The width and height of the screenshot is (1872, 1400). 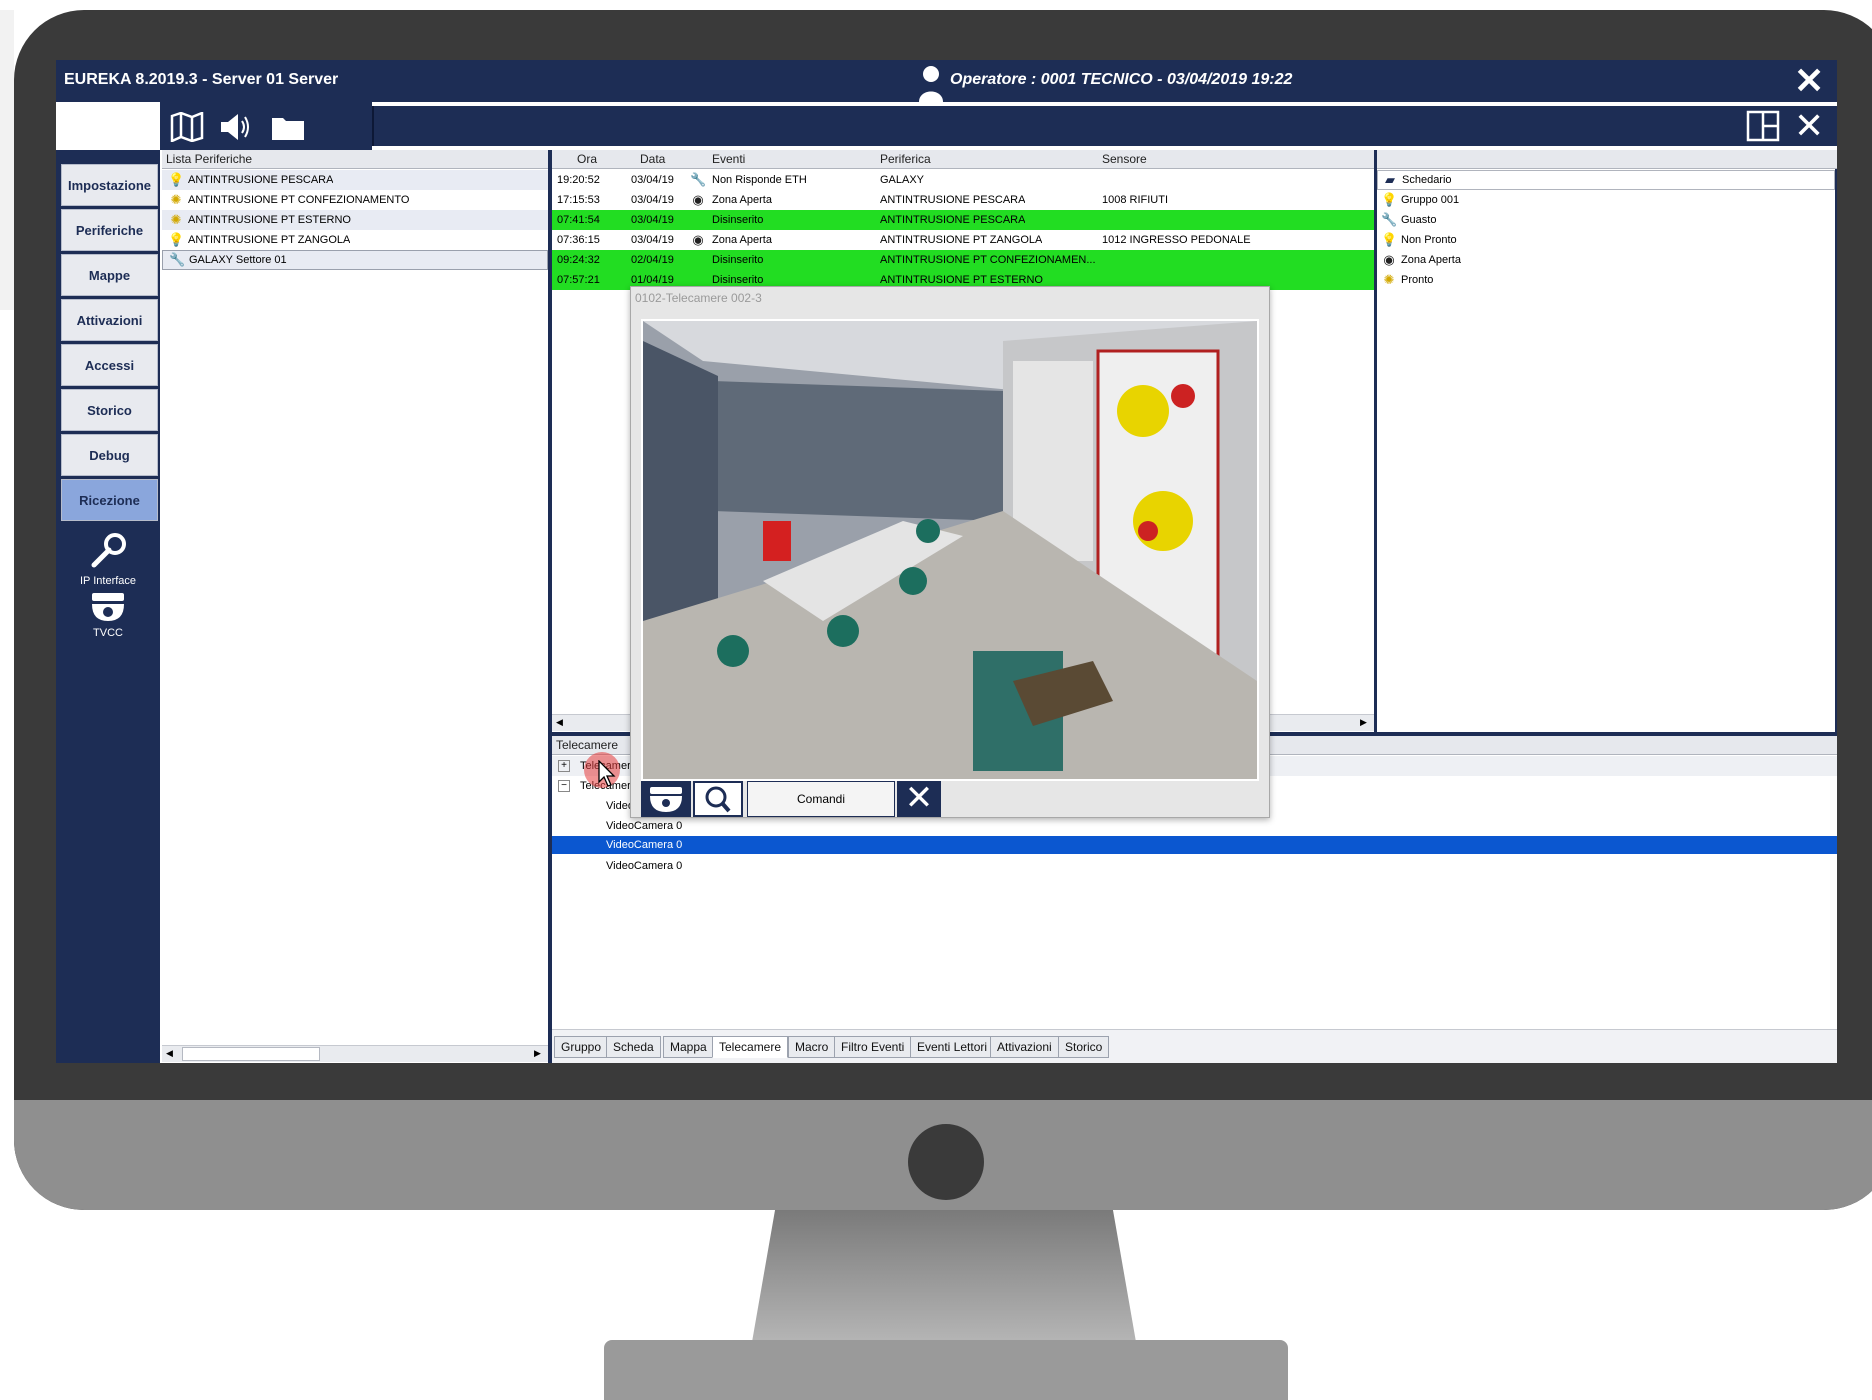 I want to click on list-item: 💡 Non Pronto, so click(x=1606, y=240).